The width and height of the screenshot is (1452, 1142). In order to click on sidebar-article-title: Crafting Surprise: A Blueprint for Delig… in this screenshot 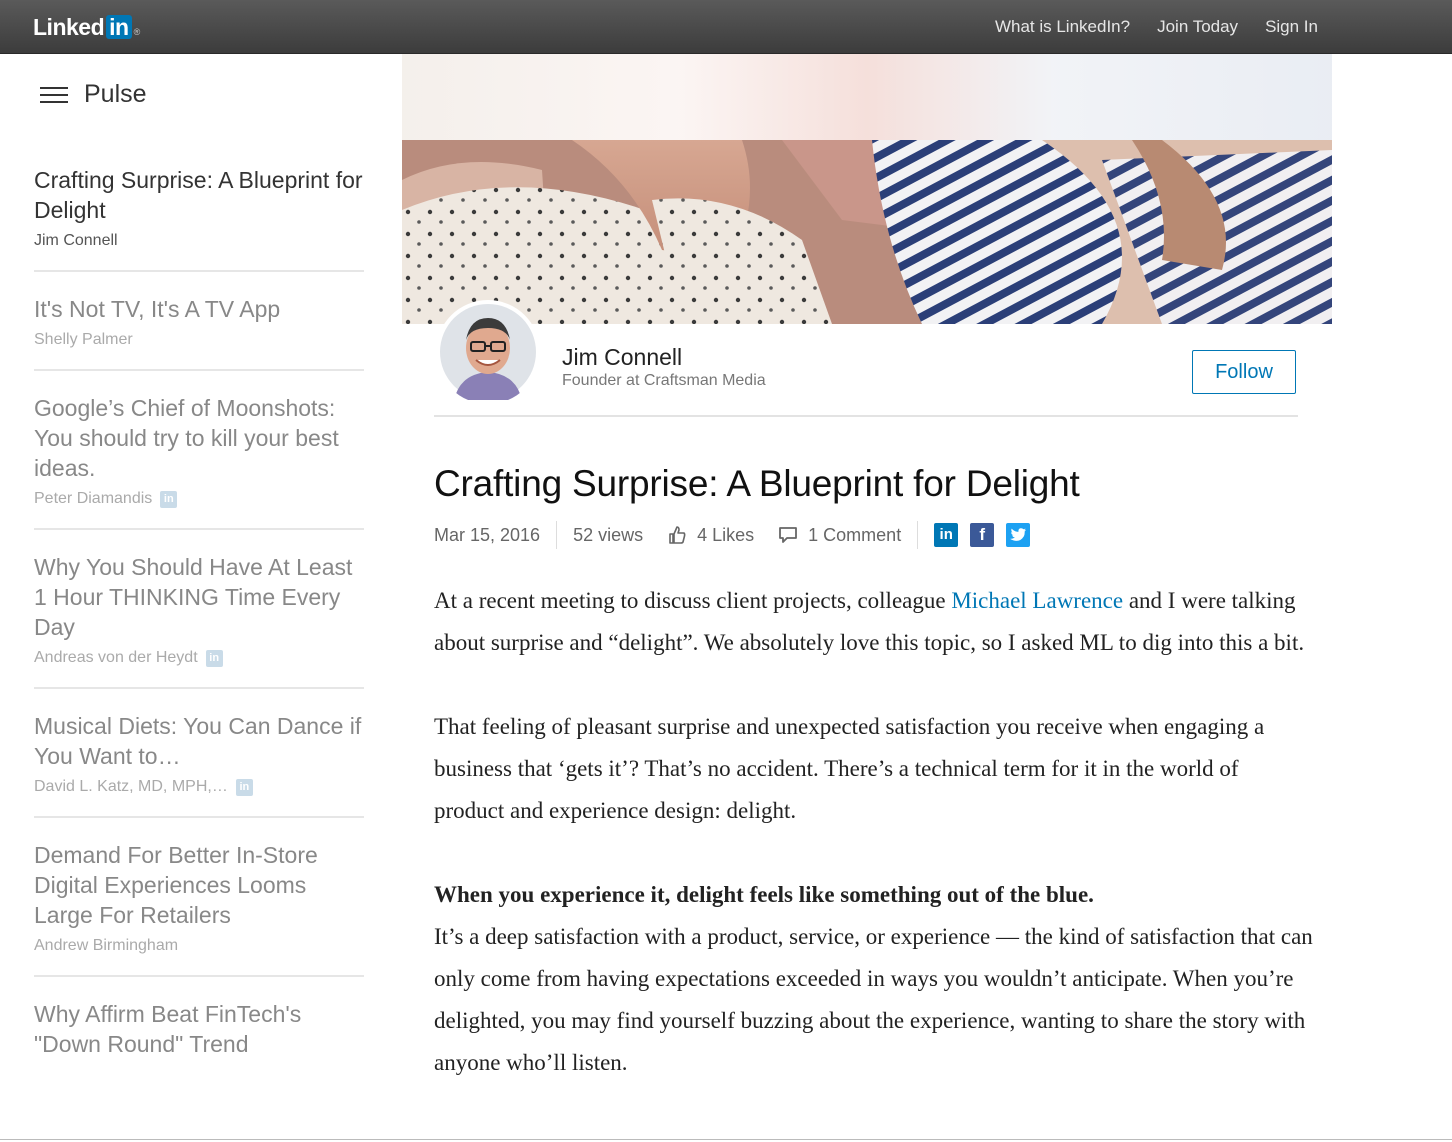, I will do `click(199, 195)`.